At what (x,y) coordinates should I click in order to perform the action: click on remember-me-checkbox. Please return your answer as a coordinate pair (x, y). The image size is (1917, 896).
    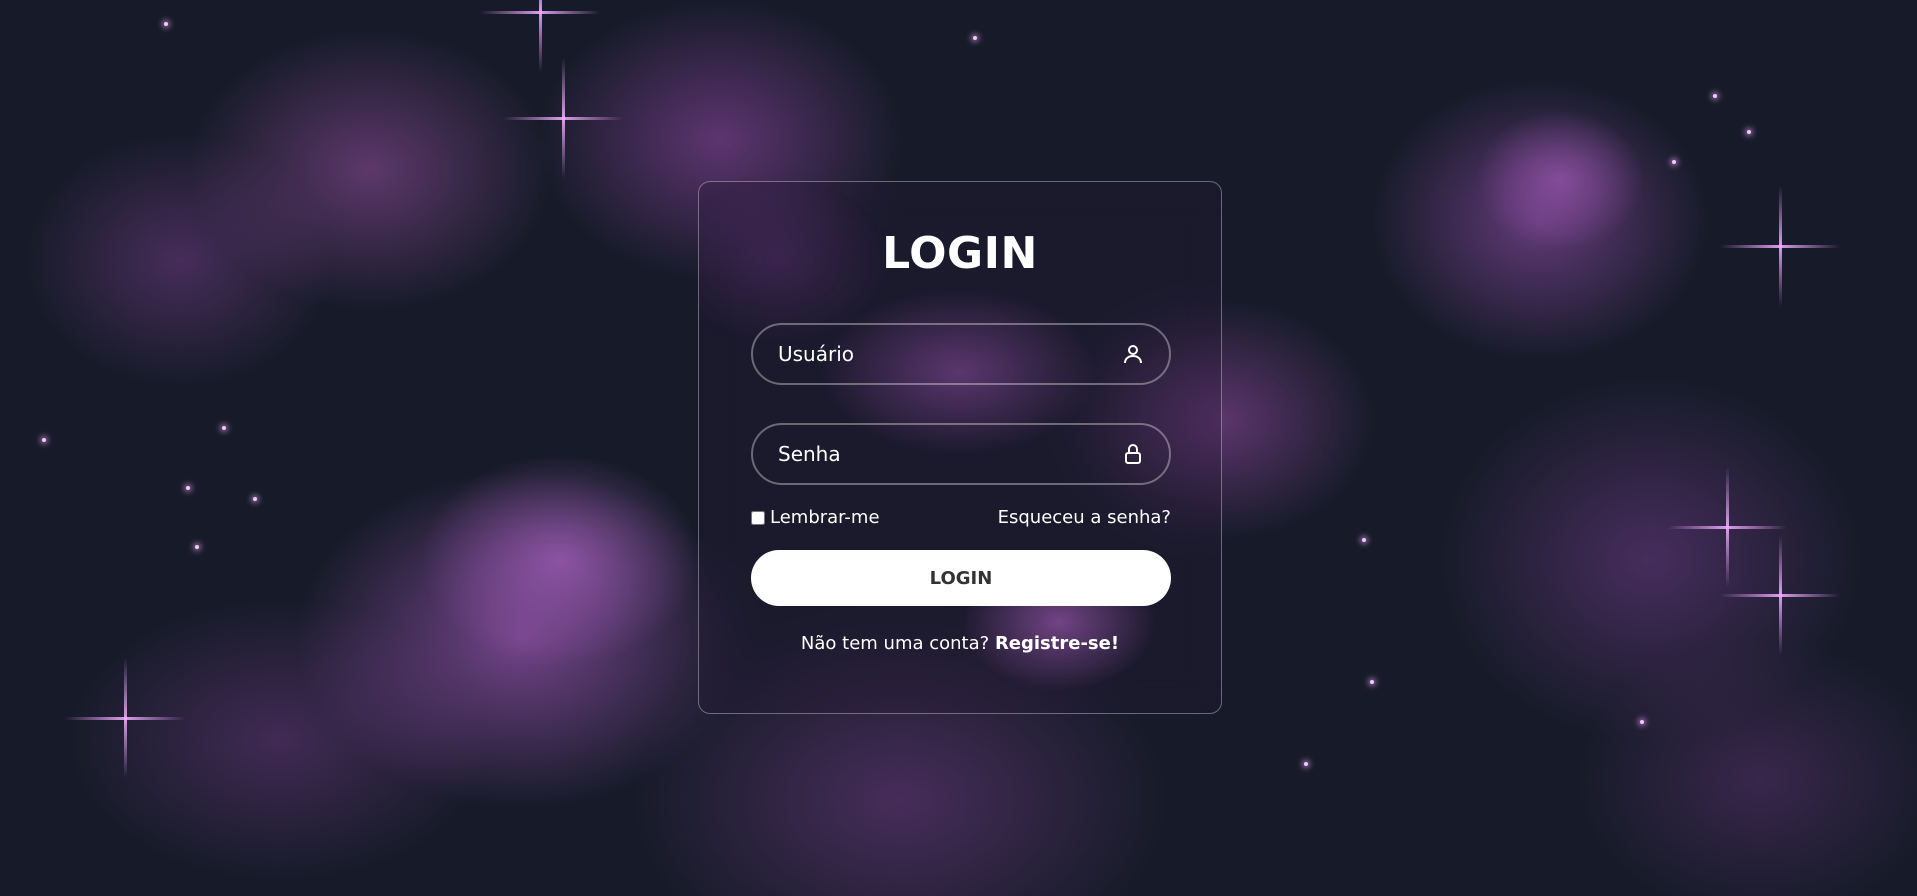
    Looking at the image, I should click on (758, 517).